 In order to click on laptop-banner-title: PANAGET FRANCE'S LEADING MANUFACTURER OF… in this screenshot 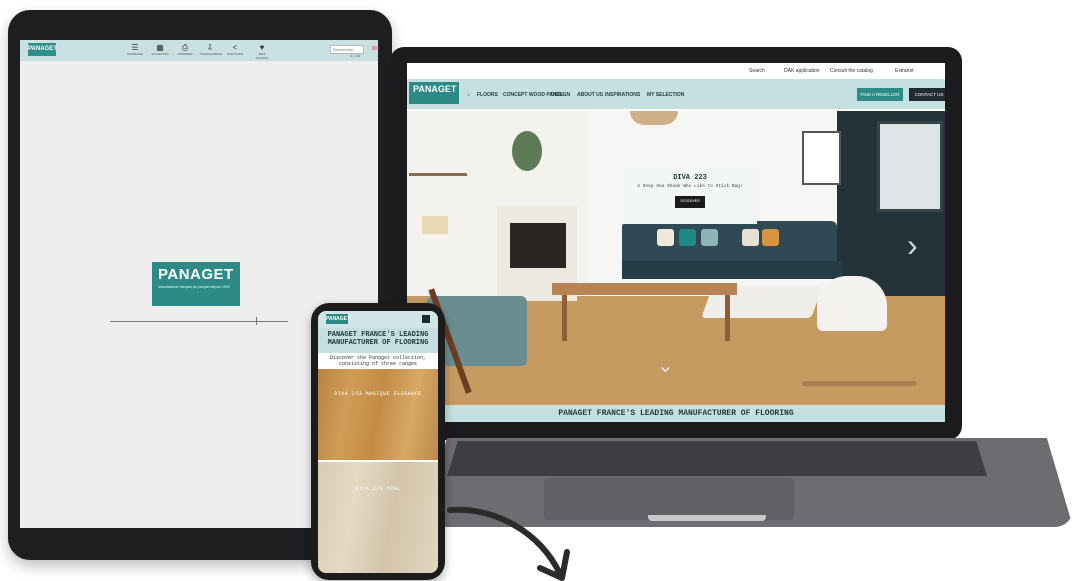, I will do `click(676, 413)`.